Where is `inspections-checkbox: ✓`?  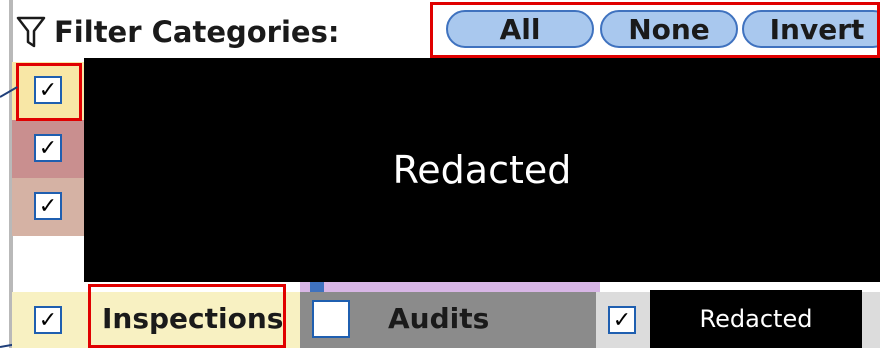
inspections-checkbox: ✓ is located at coordinates (48, 320).